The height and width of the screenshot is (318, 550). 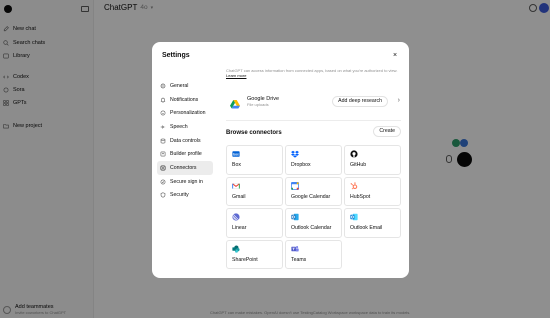 What do you see at coordinates (354, 185) in the screenshot?
I see `hubspot-icon` at bounding box center [354, 185].